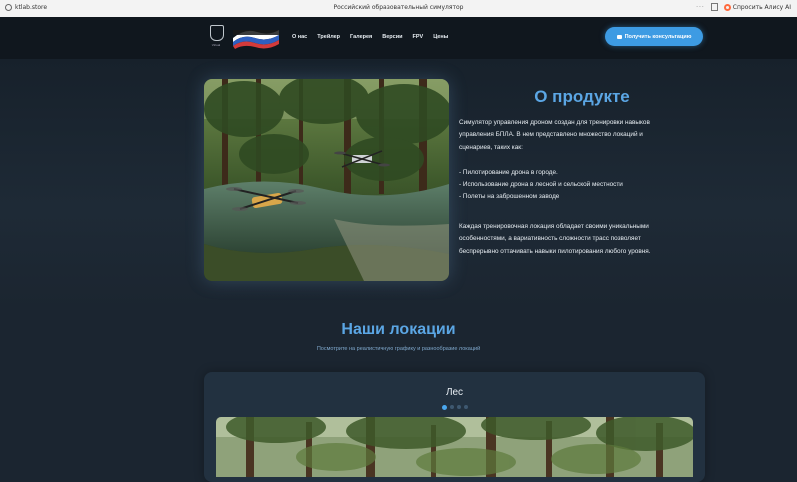 This screenshot has width=797, height=482. What do you see at coordinates (417, 37) in the screenshot?
I see `nav-item-fpv: FPV` at bounding box center [417, 37].